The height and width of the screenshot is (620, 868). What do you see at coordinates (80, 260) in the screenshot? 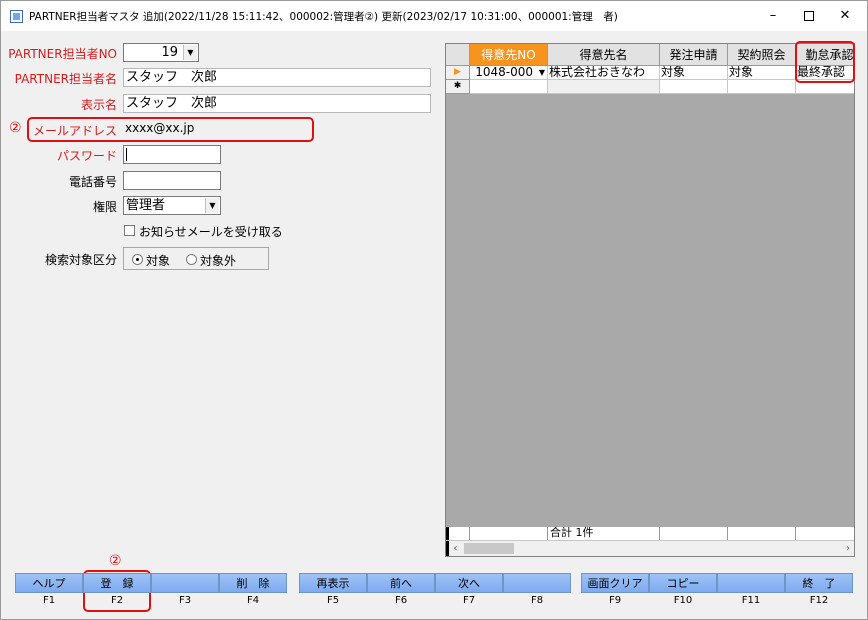
I see `search-scope-label: 検索対象区分` at bounding box center [80, 260].